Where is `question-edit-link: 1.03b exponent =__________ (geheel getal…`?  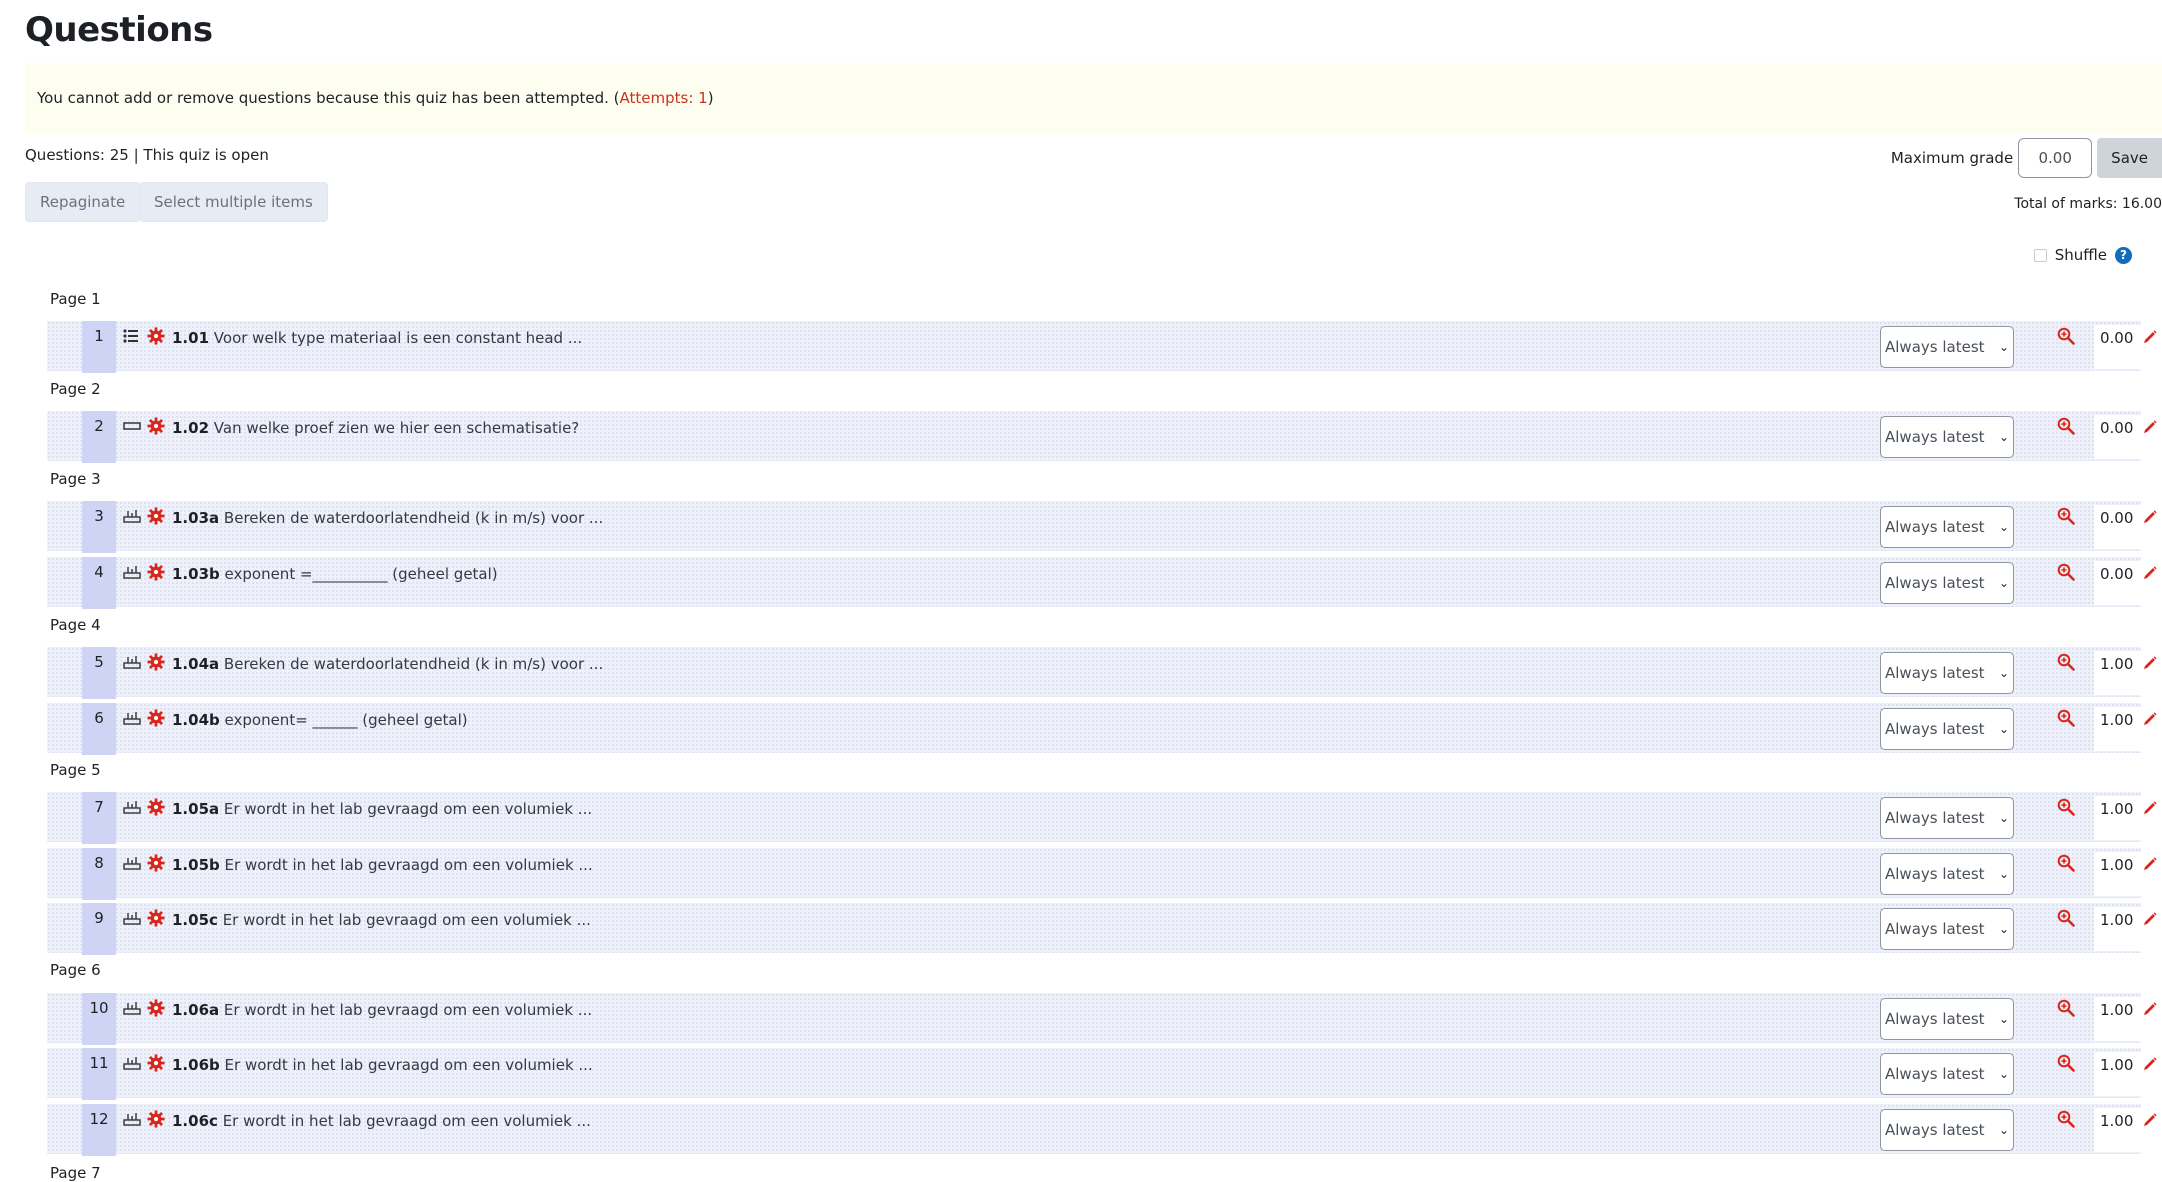
question-edit-link: 1.03b exponent =__________ (geheel getal… is located at coordinates (335, 574).